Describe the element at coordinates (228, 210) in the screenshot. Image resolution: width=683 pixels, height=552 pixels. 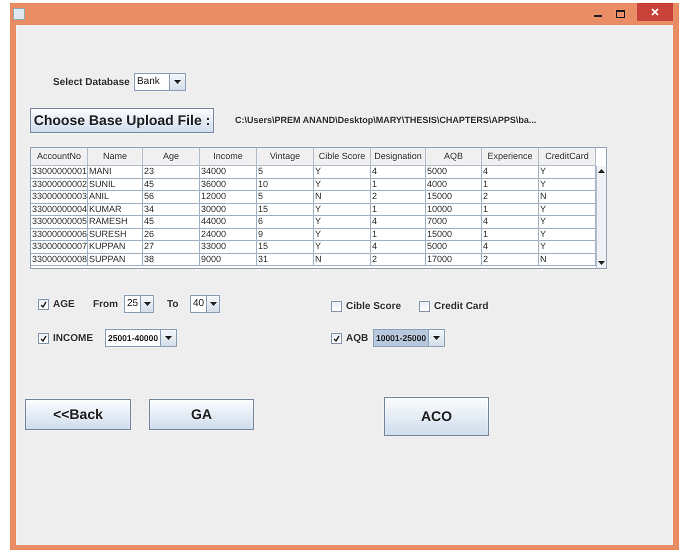
I see `table-cell: 30000` at that location.